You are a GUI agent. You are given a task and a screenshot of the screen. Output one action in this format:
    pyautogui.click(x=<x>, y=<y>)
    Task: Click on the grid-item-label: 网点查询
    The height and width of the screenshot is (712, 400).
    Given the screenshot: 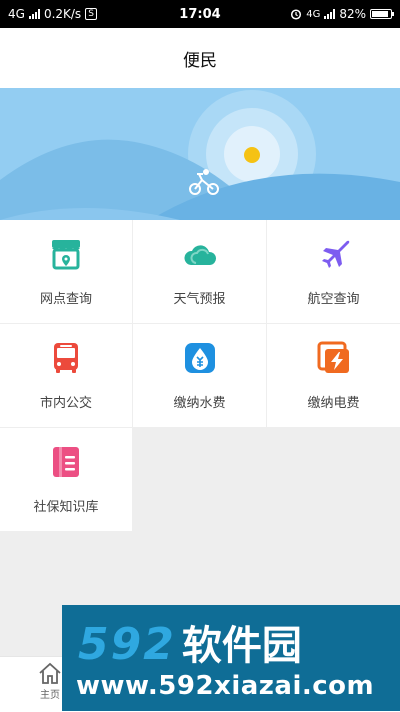 What is the action you would take?
    pyautogui.click(x=65, y=299)
    